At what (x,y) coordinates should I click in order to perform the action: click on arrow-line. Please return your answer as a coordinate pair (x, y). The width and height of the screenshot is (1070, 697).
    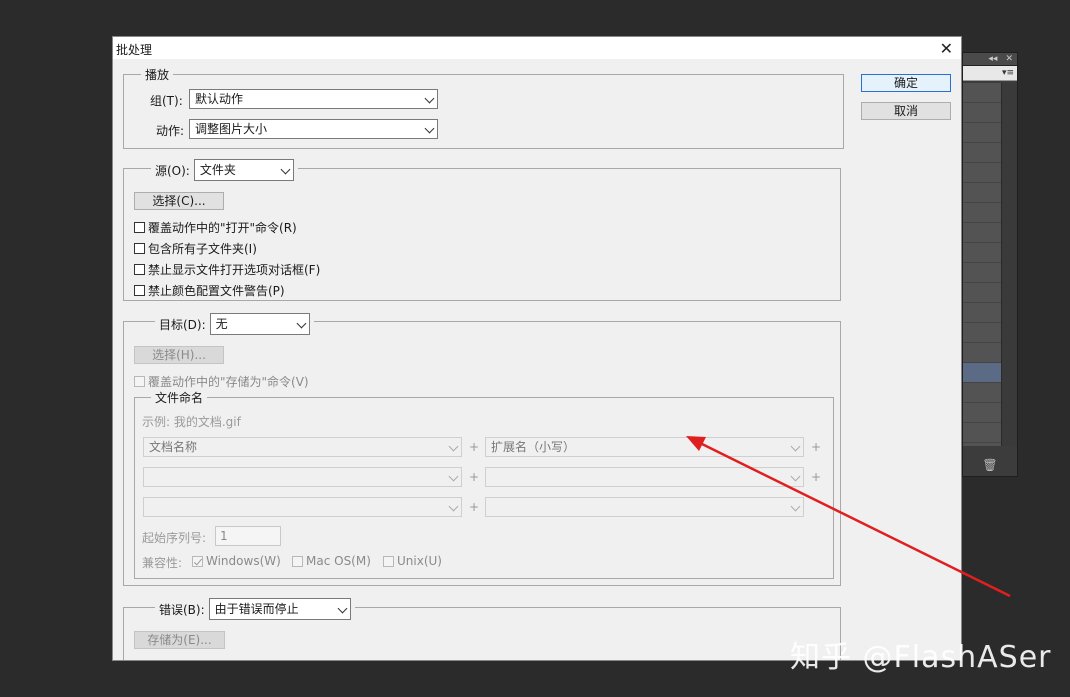
    Looking at the image, I should click on (855, 519).